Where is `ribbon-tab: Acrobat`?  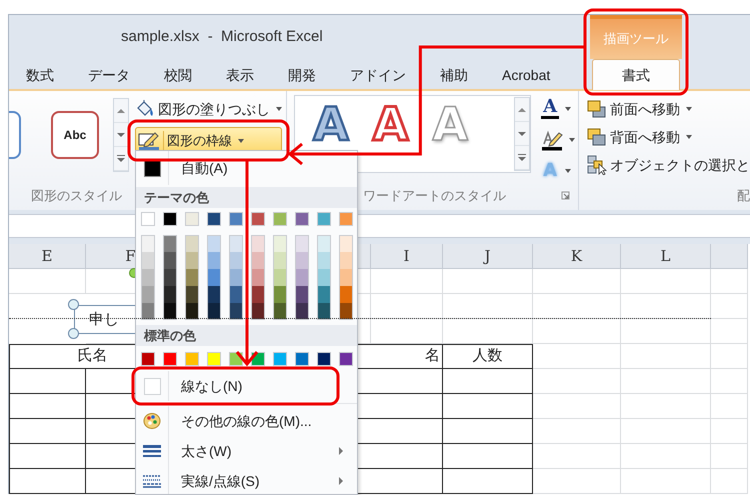 ribbon-tab: Acrobat is located at coordinates (526, 74).